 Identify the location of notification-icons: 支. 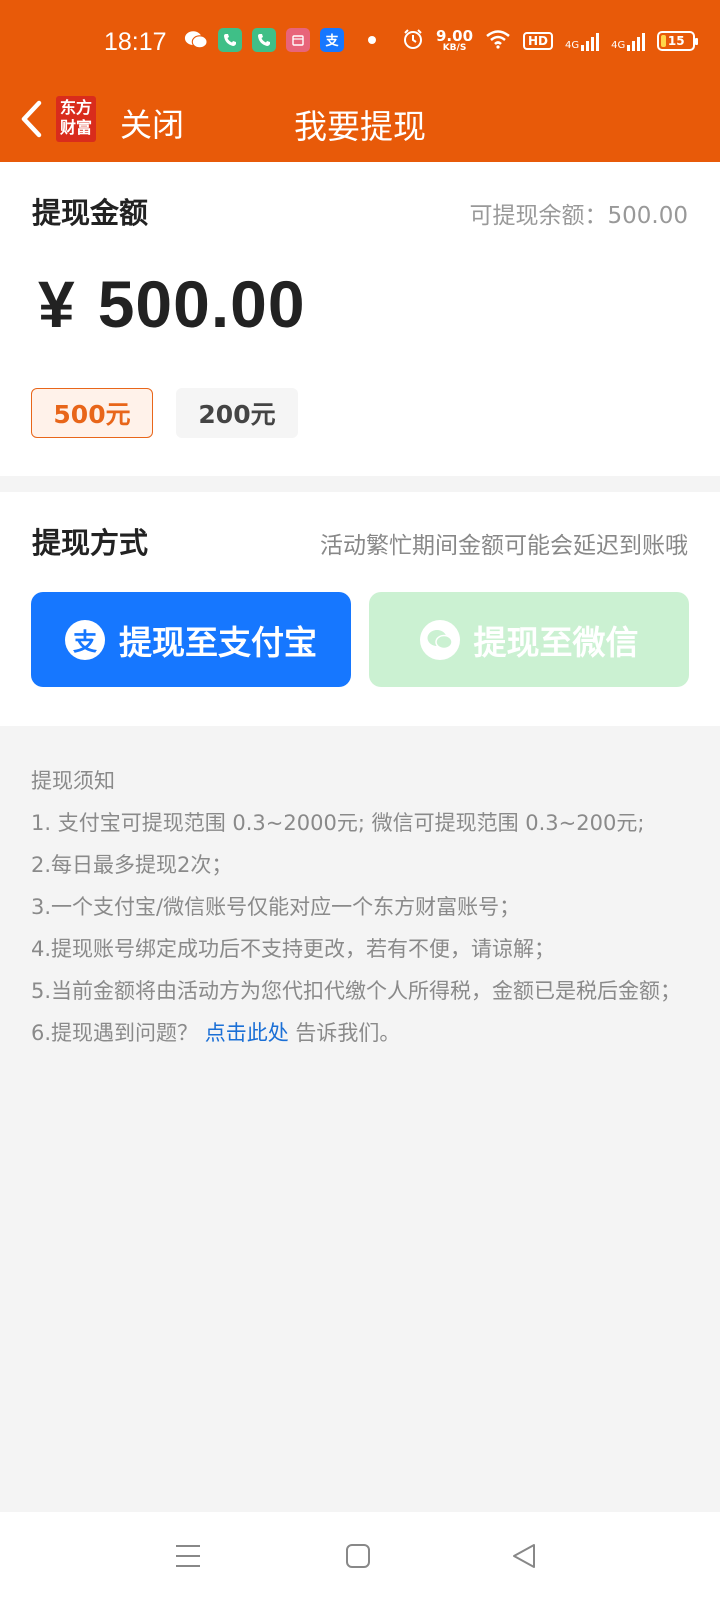
(280, 40).